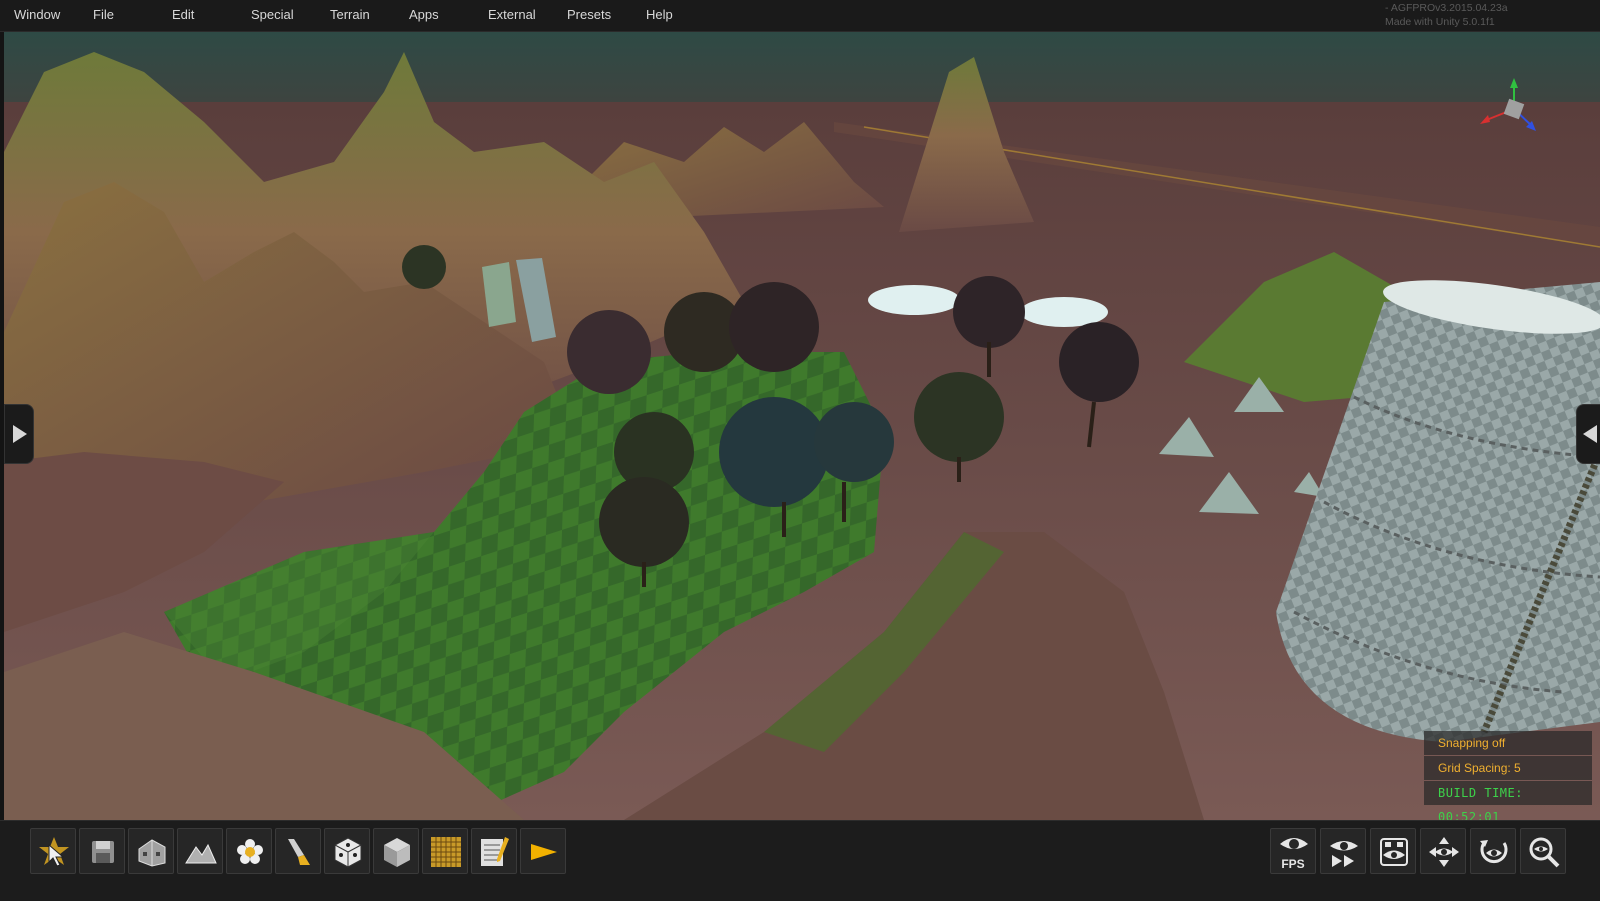 The width and height of the screenshot is (1600, 901). I want to click on fps-camera-icon, so click(1294, 843).